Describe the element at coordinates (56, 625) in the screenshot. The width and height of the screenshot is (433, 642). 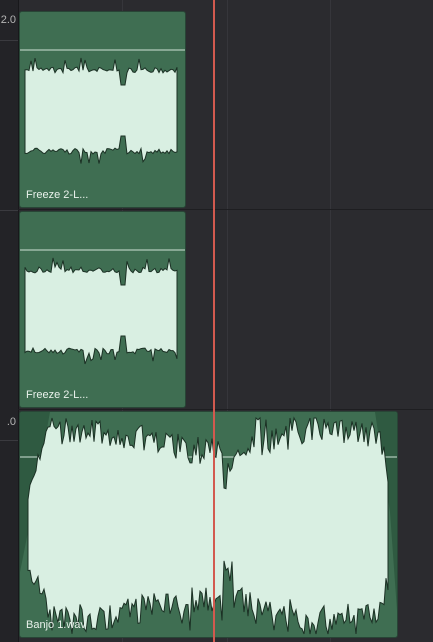
I see `clip-name: Banjo 1.wav` at that location.